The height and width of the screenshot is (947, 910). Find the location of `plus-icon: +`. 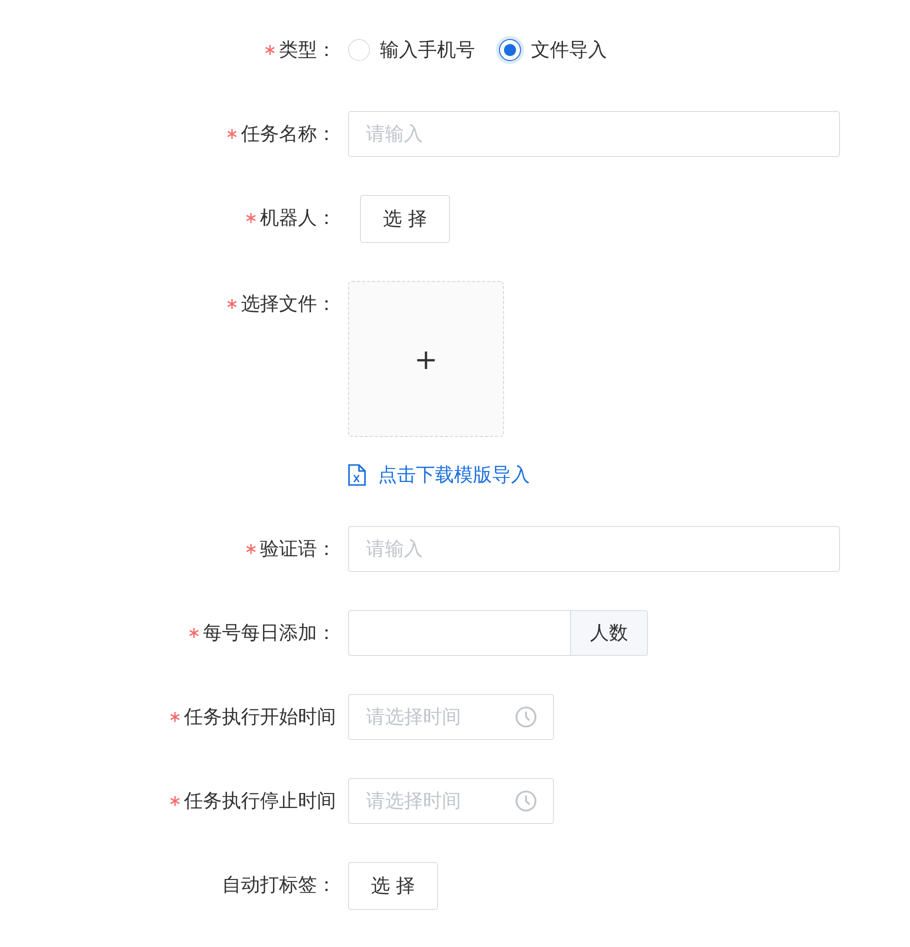

plus-icon: + is located at coordinates (426, 359).